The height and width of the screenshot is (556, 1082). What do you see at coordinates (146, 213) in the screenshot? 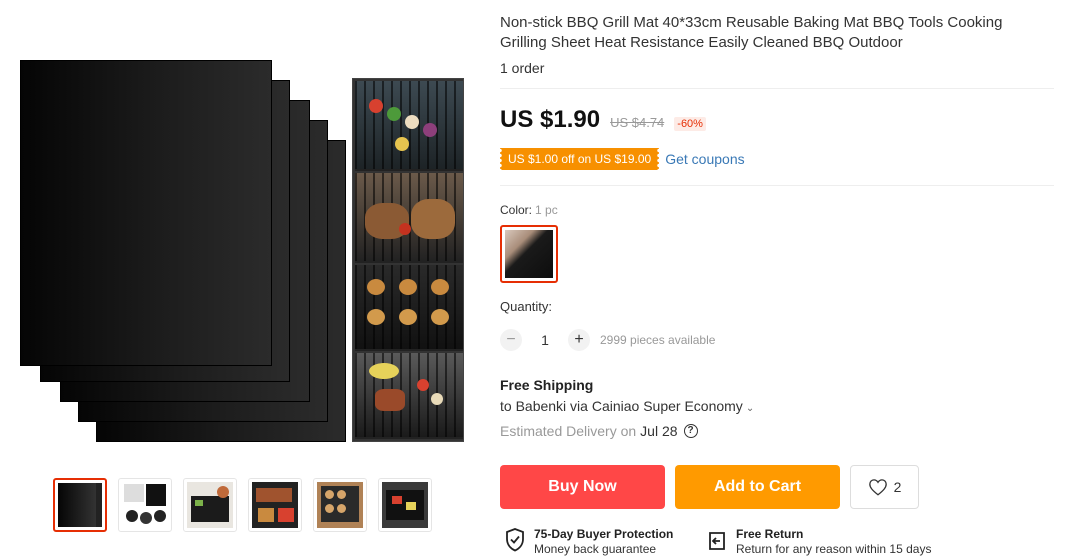
I see `mat-front` at bounding box center [146, 213].